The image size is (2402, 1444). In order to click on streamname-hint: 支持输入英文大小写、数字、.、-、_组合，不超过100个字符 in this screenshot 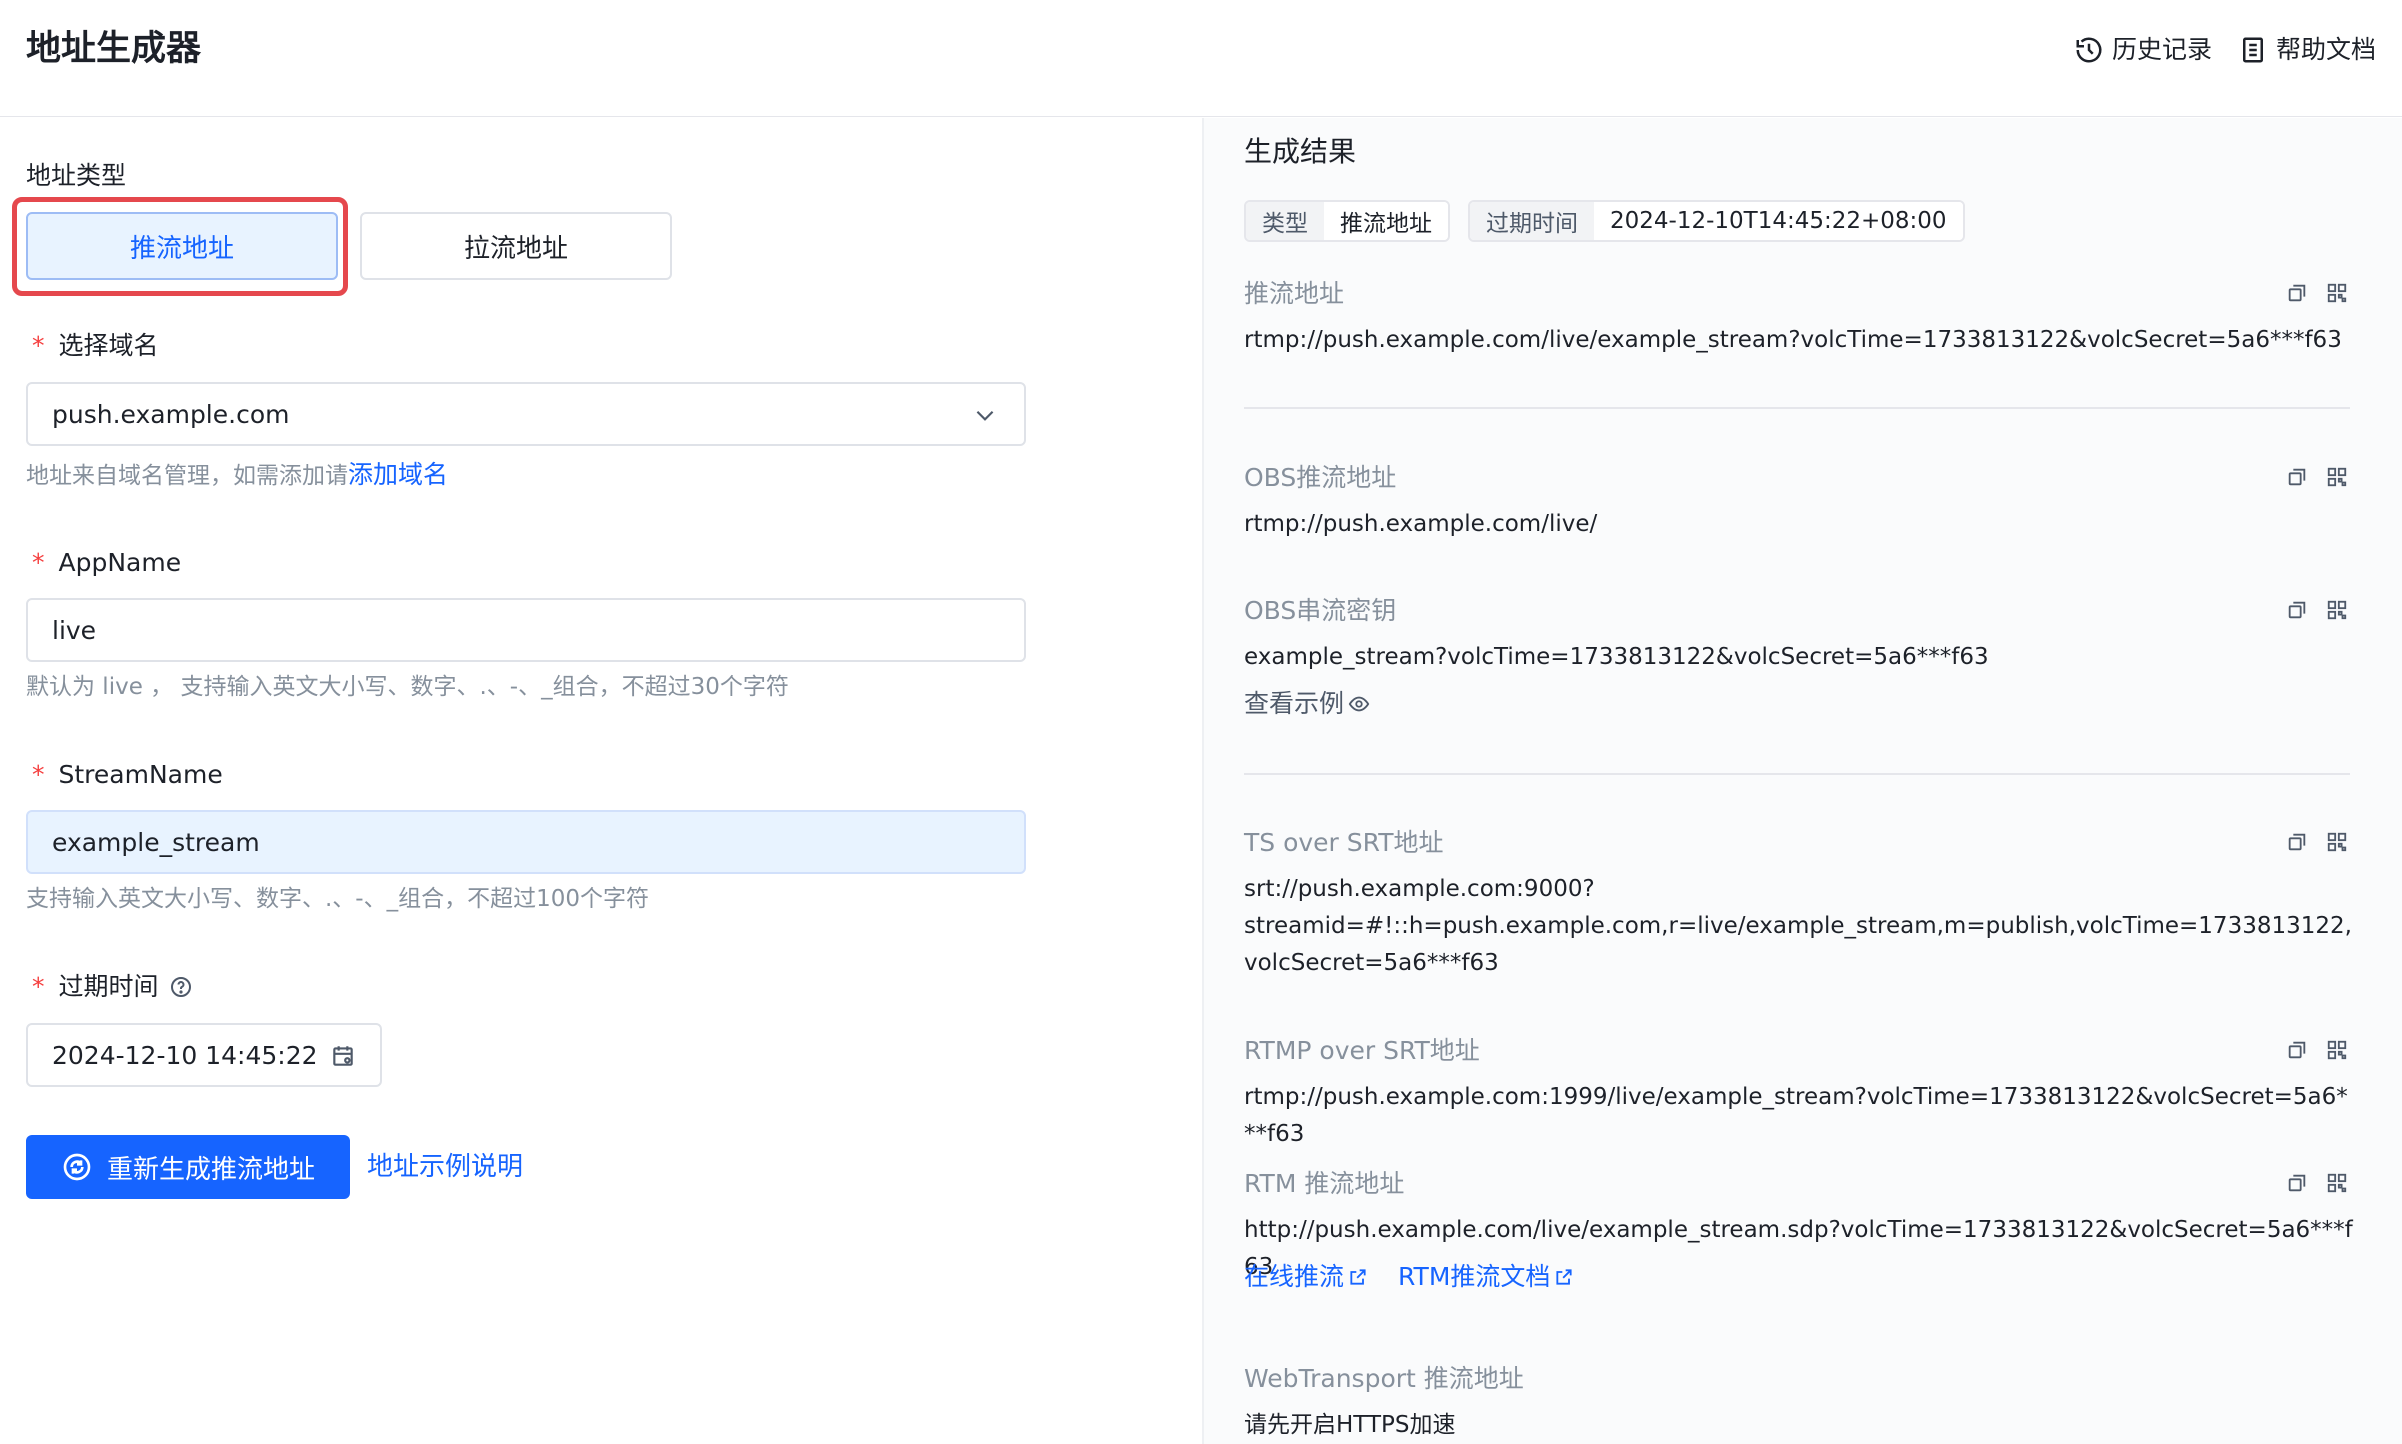, I will do `click(338, 899)`.